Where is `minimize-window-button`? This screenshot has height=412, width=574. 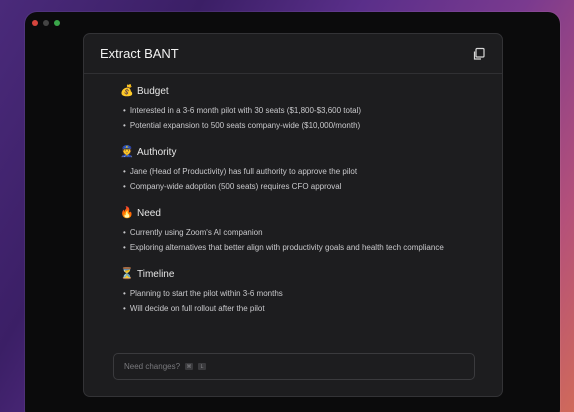
minimize-window-button is located at coordinates (46, 23).